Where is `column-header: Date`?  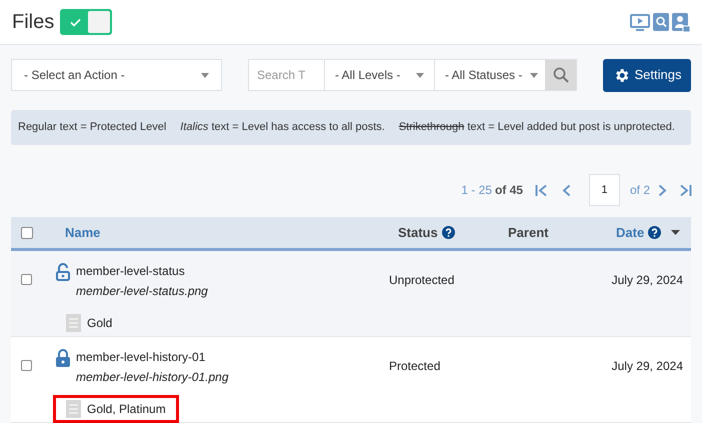
column-header: Date is located at coordinates (630, 232).